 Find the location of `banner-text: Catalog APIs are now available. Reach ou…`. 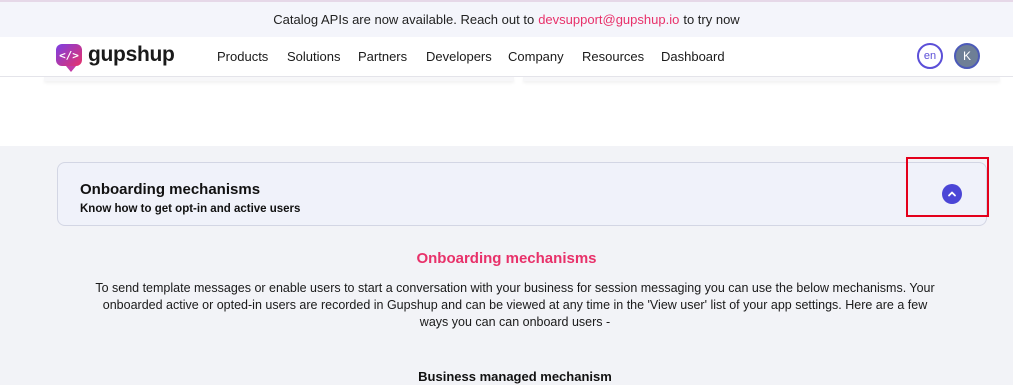

banner-text: Catalog APIs are now available. Reach ou… is located at coordinates (404, 19).